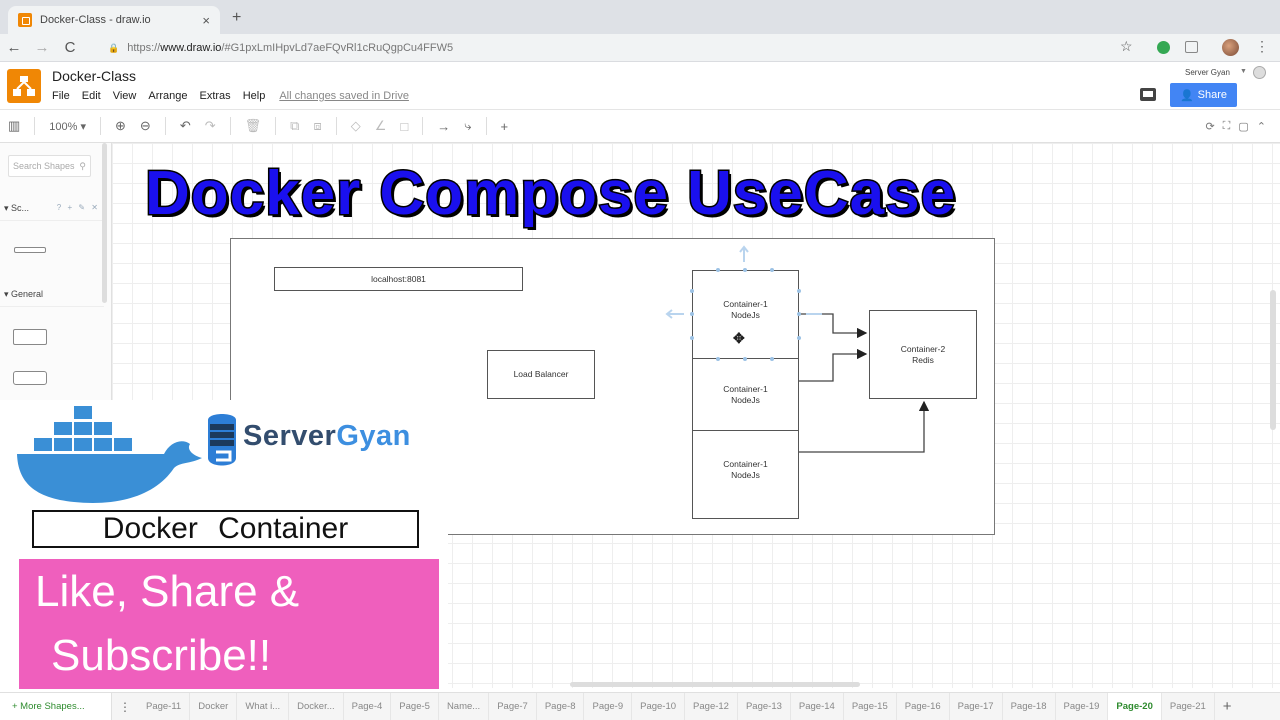  I want to click on page-tab: Page-9, so click(608, 706).